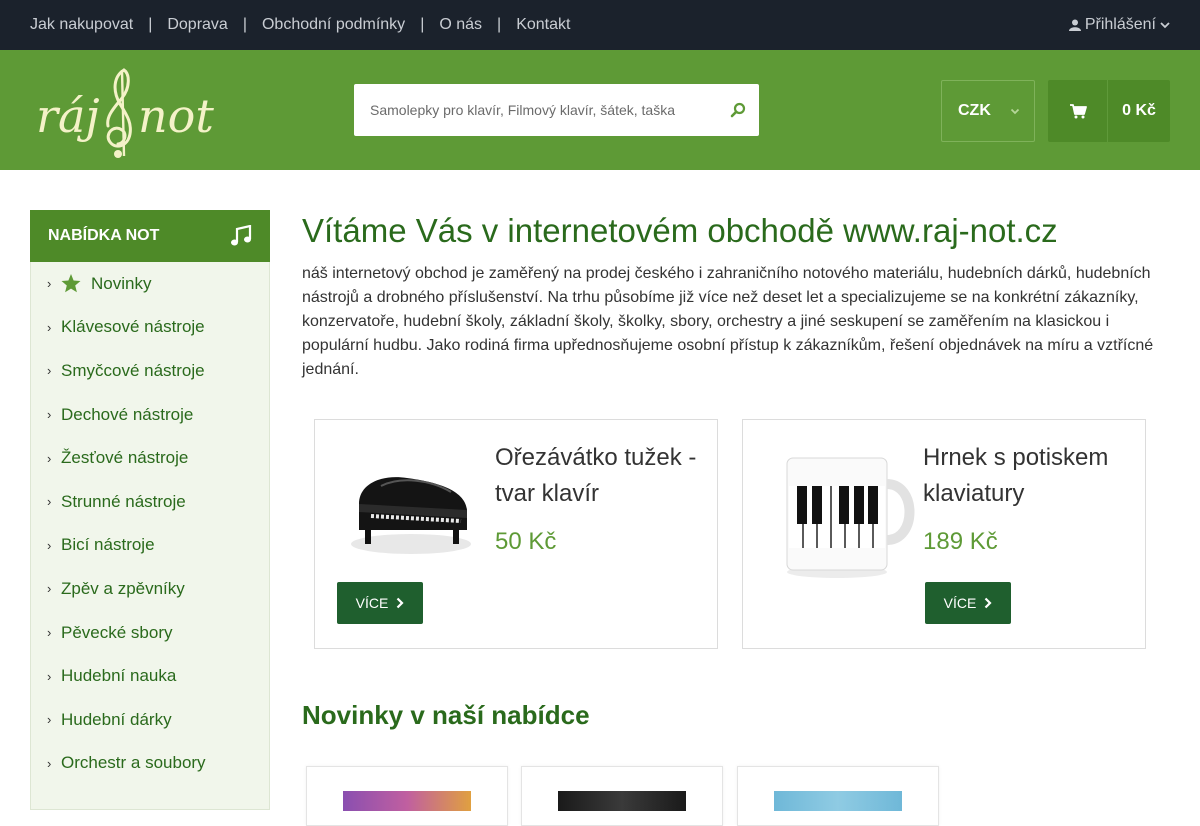 This screenshot has height=826, width=1200. I want to click on sidebar-item-label: Hudební dárky, so click(116, 719).